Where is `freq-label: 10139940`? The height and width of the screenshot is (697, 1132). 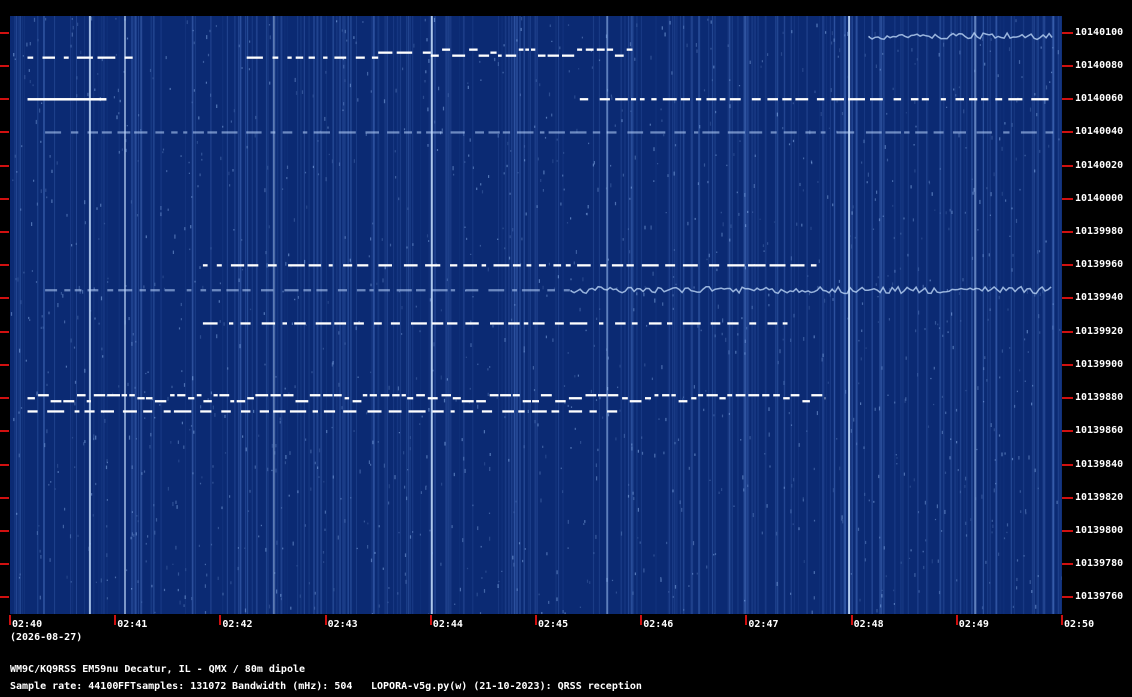 freq-label: 10139940 is located at coordinates (1099, 298).